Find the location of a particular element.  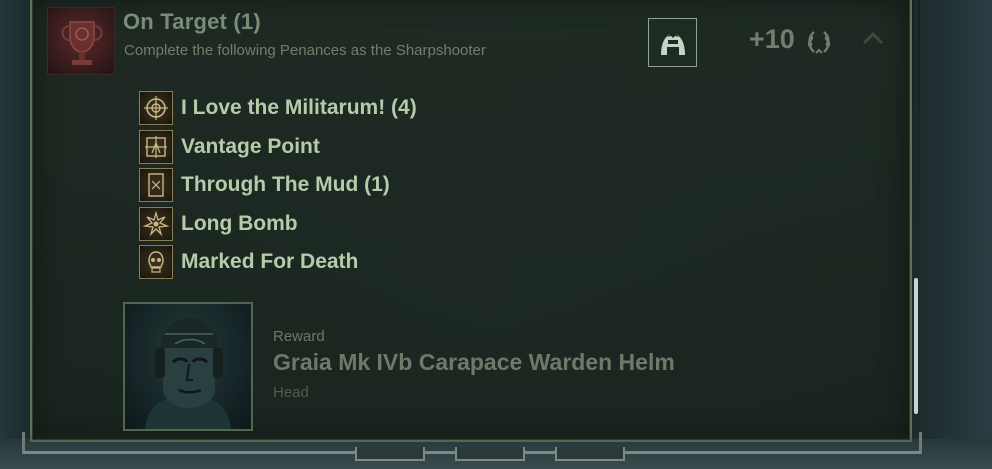

trophy-icon is located at coordinates (81, 41).